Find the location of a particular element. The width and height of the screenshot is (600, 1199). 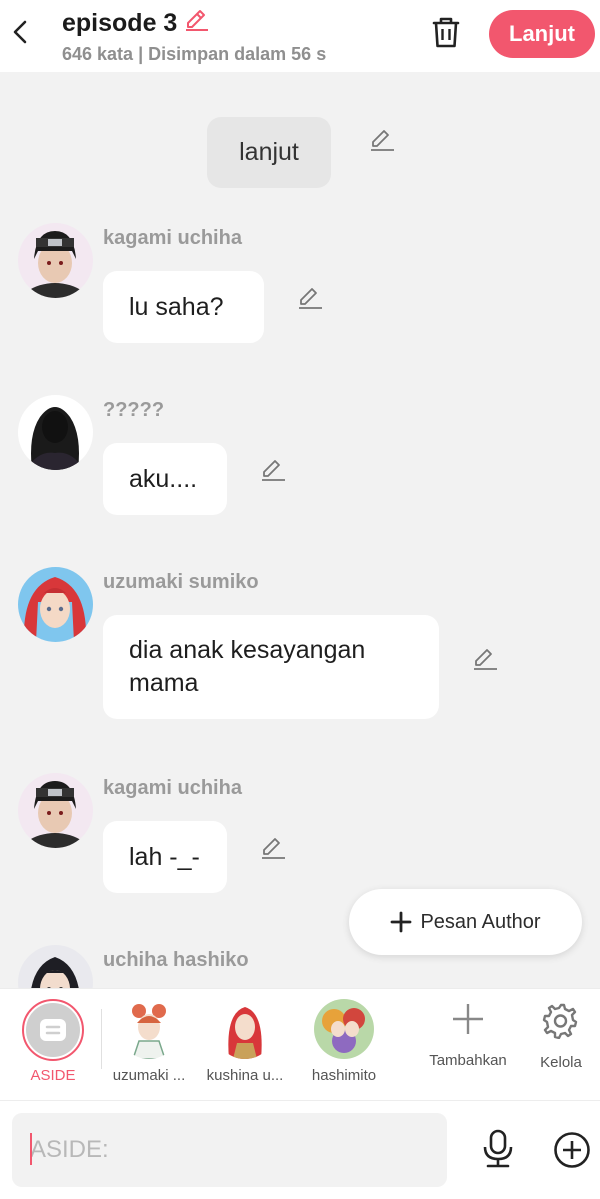

message-bubble-icon is located at coordinates (53, 1030).